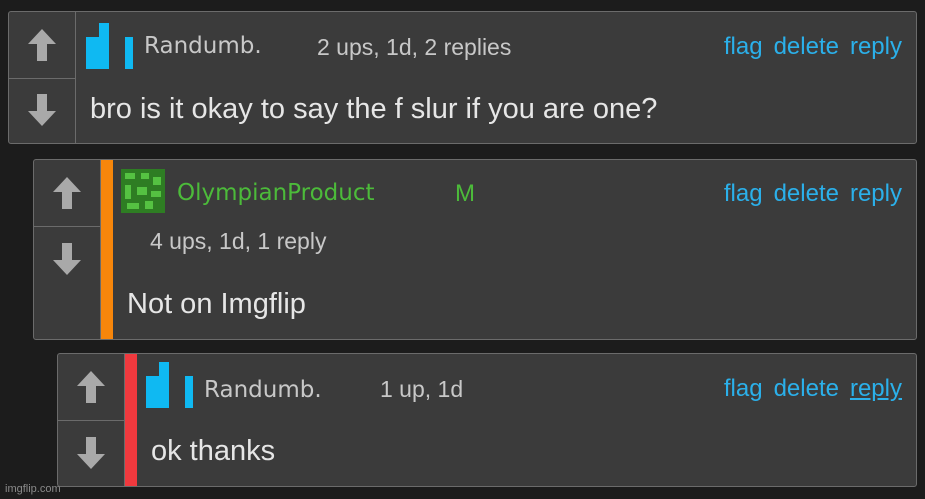  I want to click on comment-text: ok thanks, so click(213, 451).